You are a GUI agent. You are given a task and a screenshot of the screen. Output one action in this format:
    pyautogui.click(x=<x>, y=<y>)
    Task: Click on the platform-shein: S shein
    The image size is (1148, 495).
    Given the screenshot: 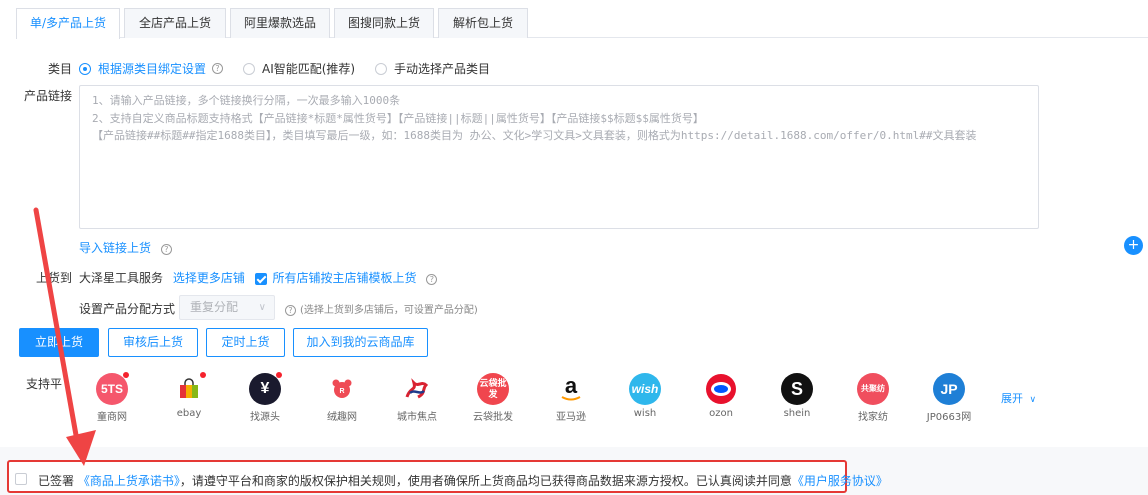 What is the action you would take?
    pyautogui.click(x=797, y=396)
    